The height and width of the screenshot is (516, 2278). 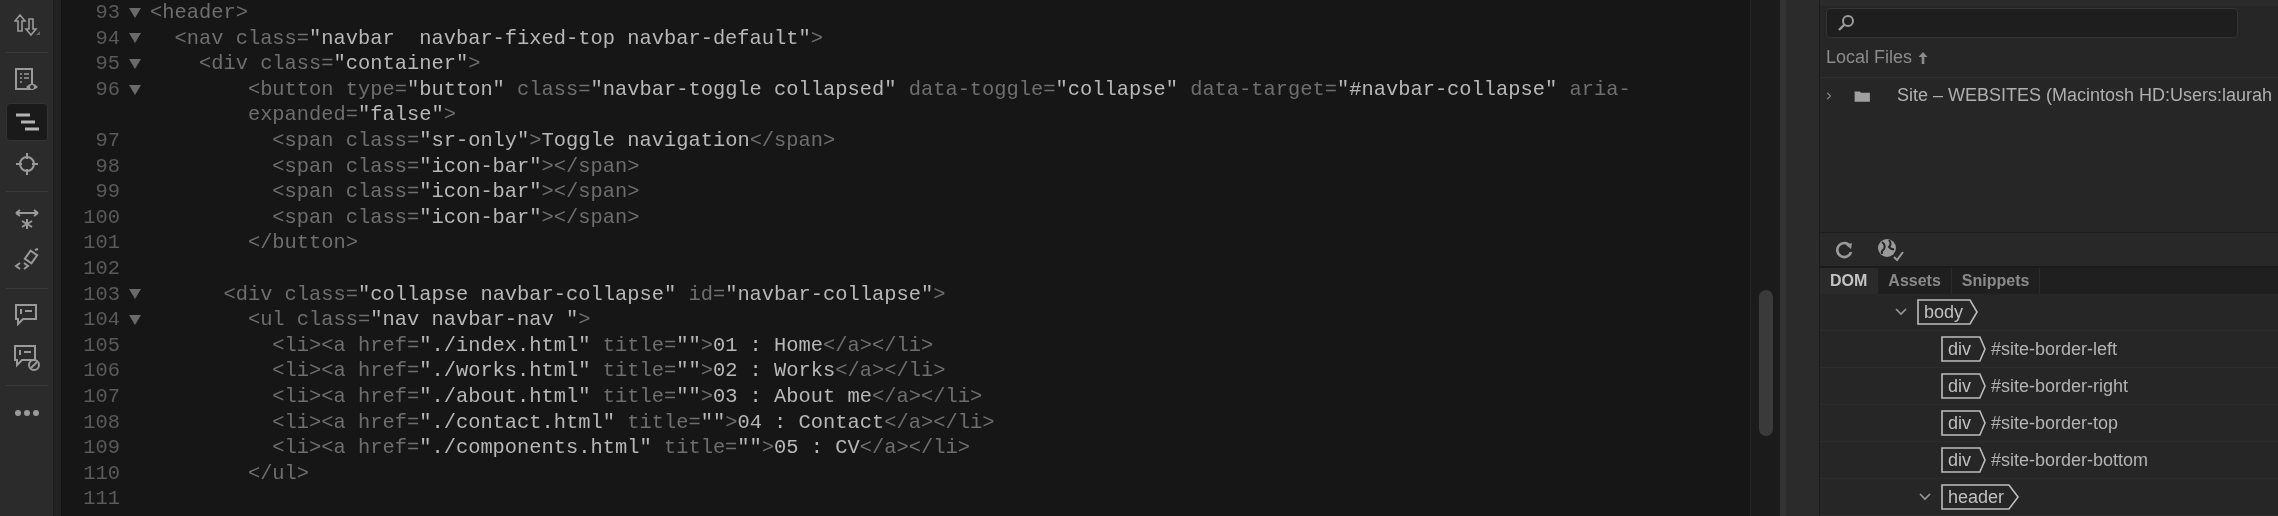 What do you see at coordinates (101, 294) in the screenshot?
I see `line-number: 103` at bounding box center [101, 294].